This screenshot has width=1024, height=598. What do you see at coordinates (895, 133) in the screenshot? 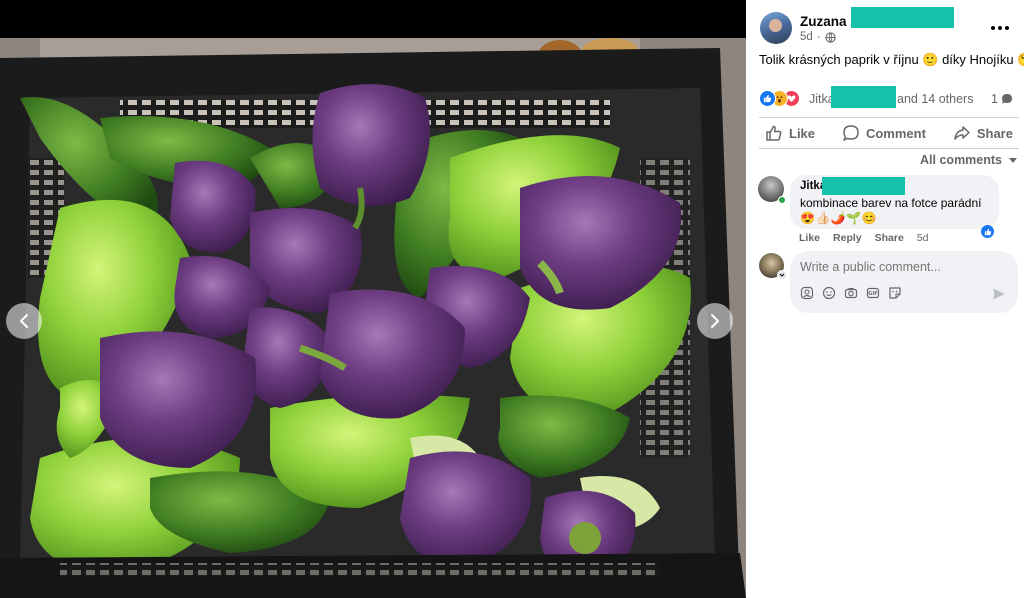
I see `comment-label: Comment` at bounding box center [895, 133].